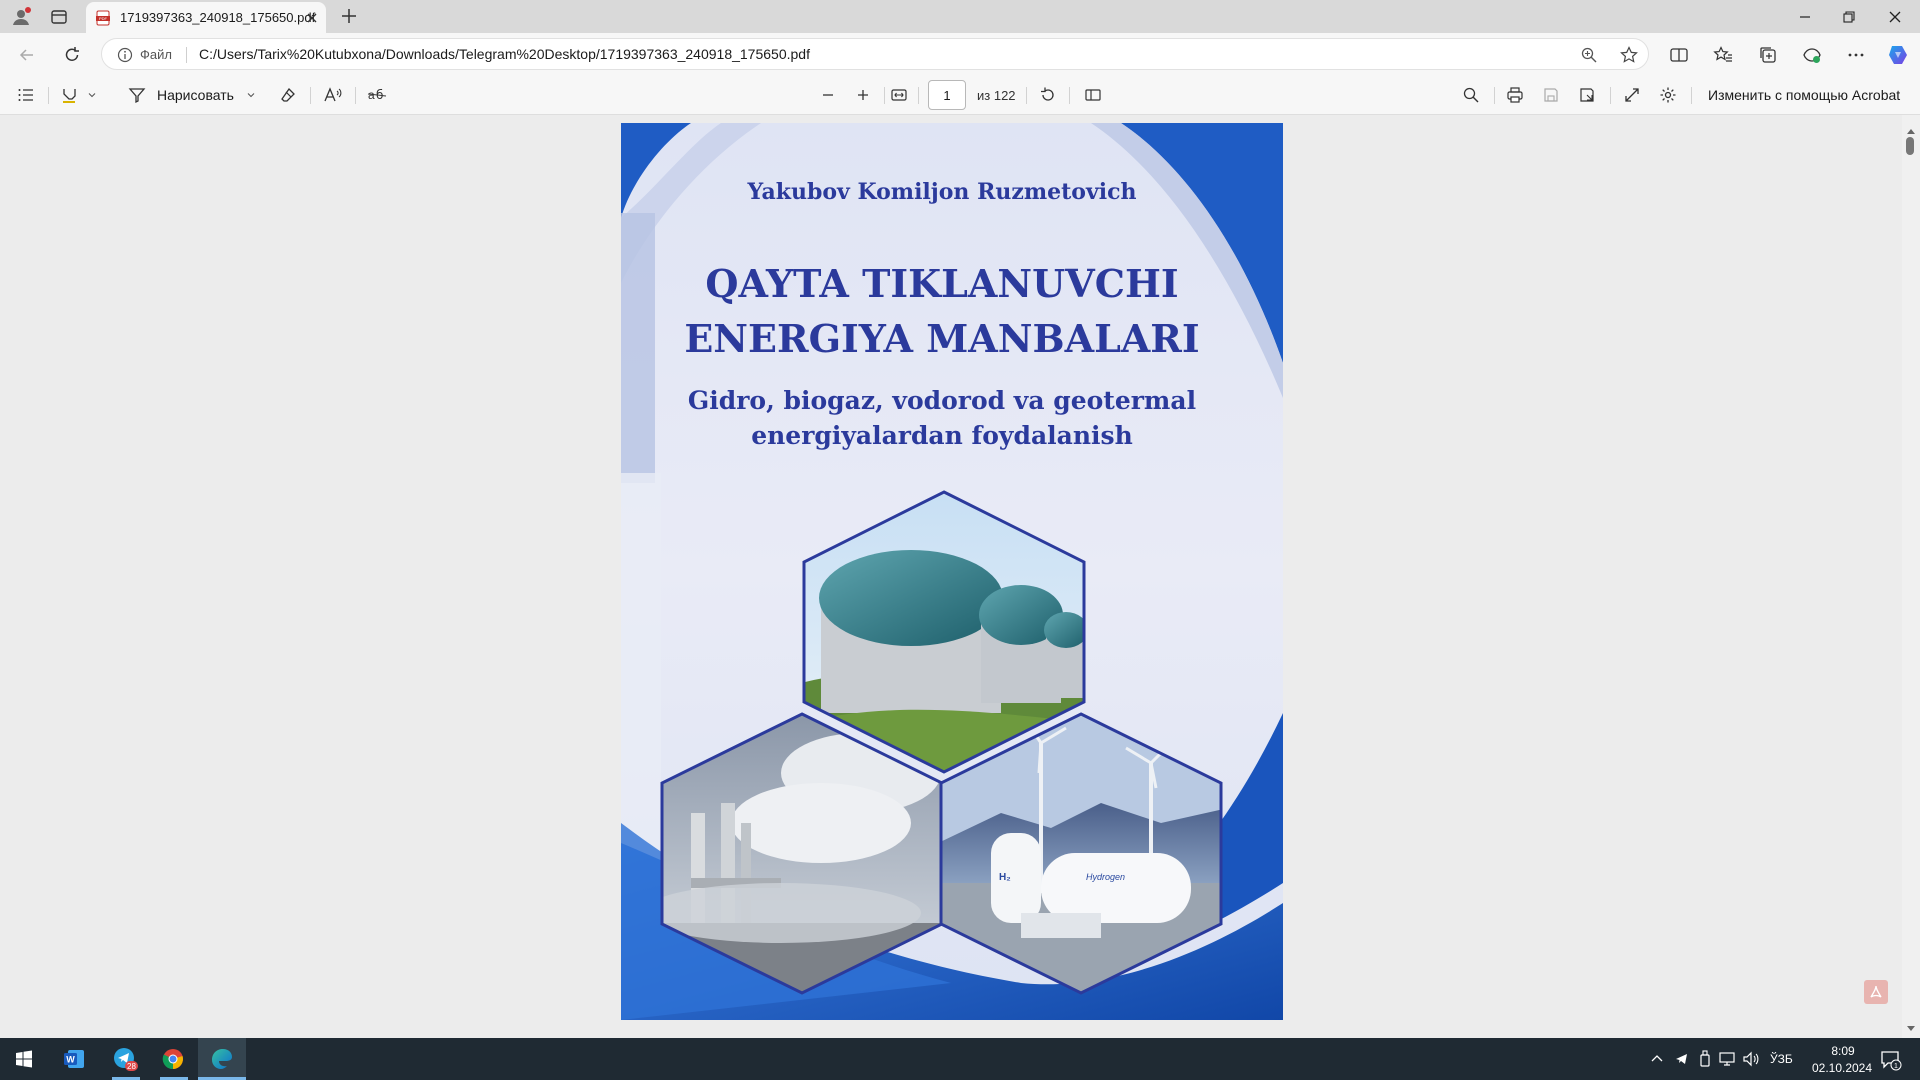 This screenshot has width=1920, height=1080. Describe the element at coordinates (333, 95) in the screenshot. I see `read-aloud-icon` at that location.